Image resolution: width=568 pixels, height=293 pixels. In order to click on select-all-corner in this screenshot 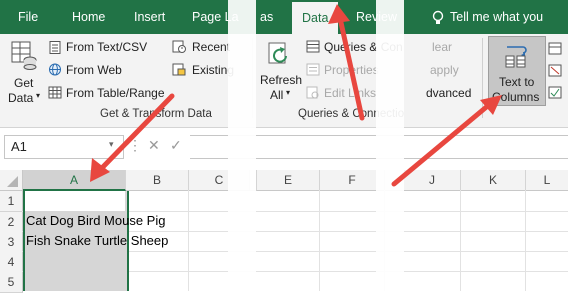, I will do `click(11, 180)`.